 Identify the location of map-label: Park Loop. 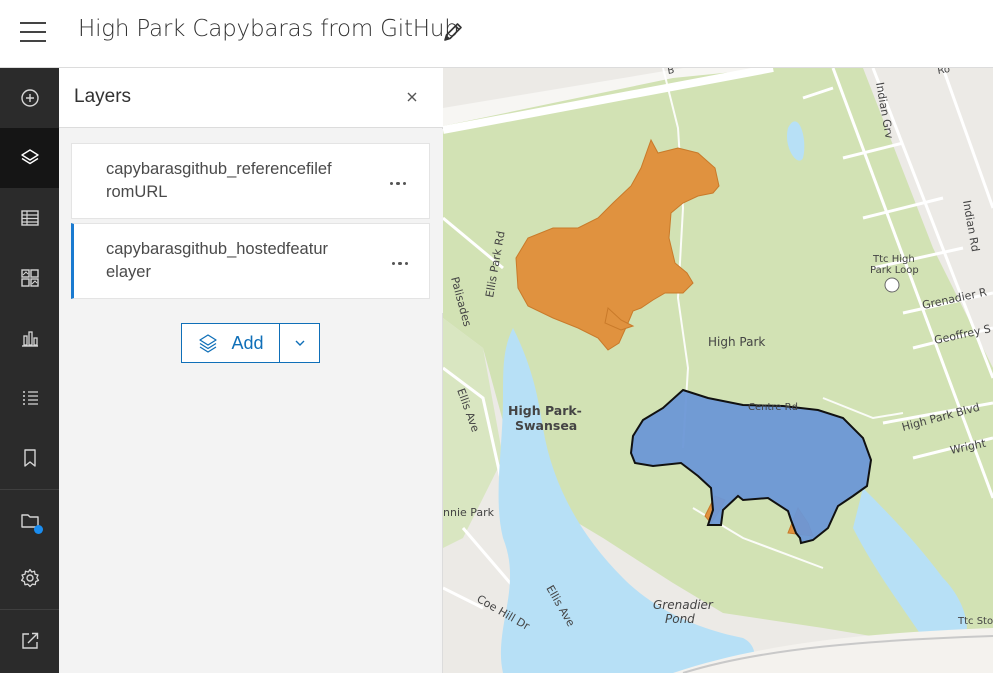
(894, 270).